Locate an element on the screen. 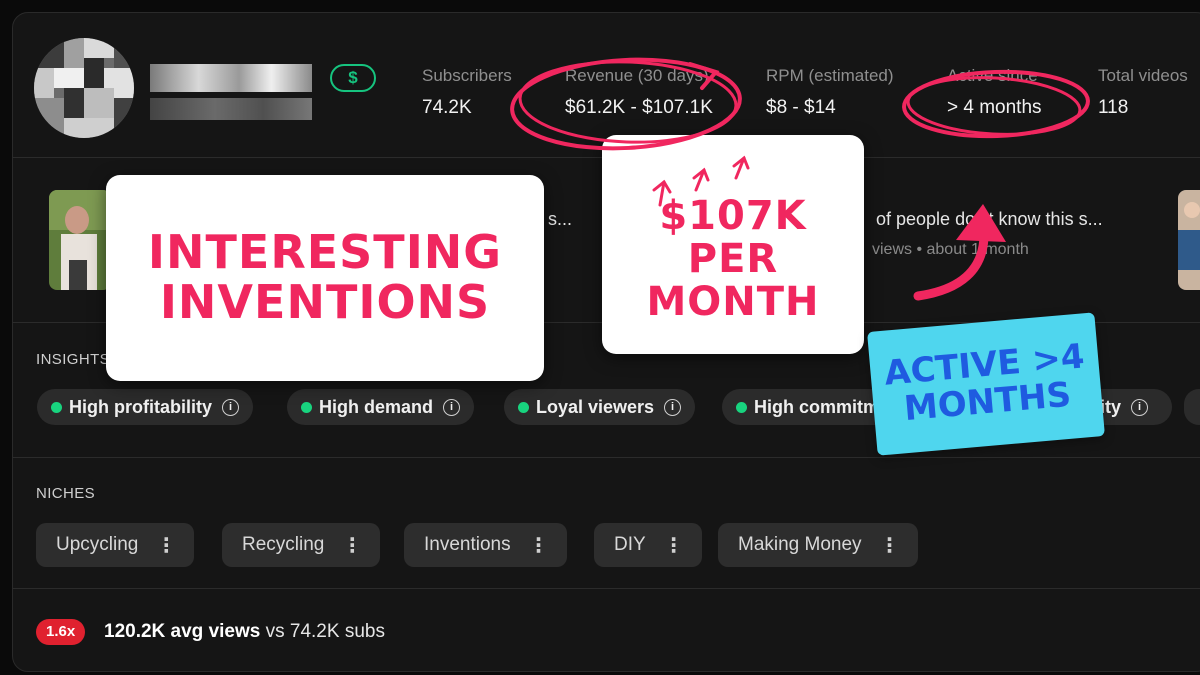 The height and width of the screenshot is (675, 1200). niche-label: Upcycling is located at coordinates (97, 544).